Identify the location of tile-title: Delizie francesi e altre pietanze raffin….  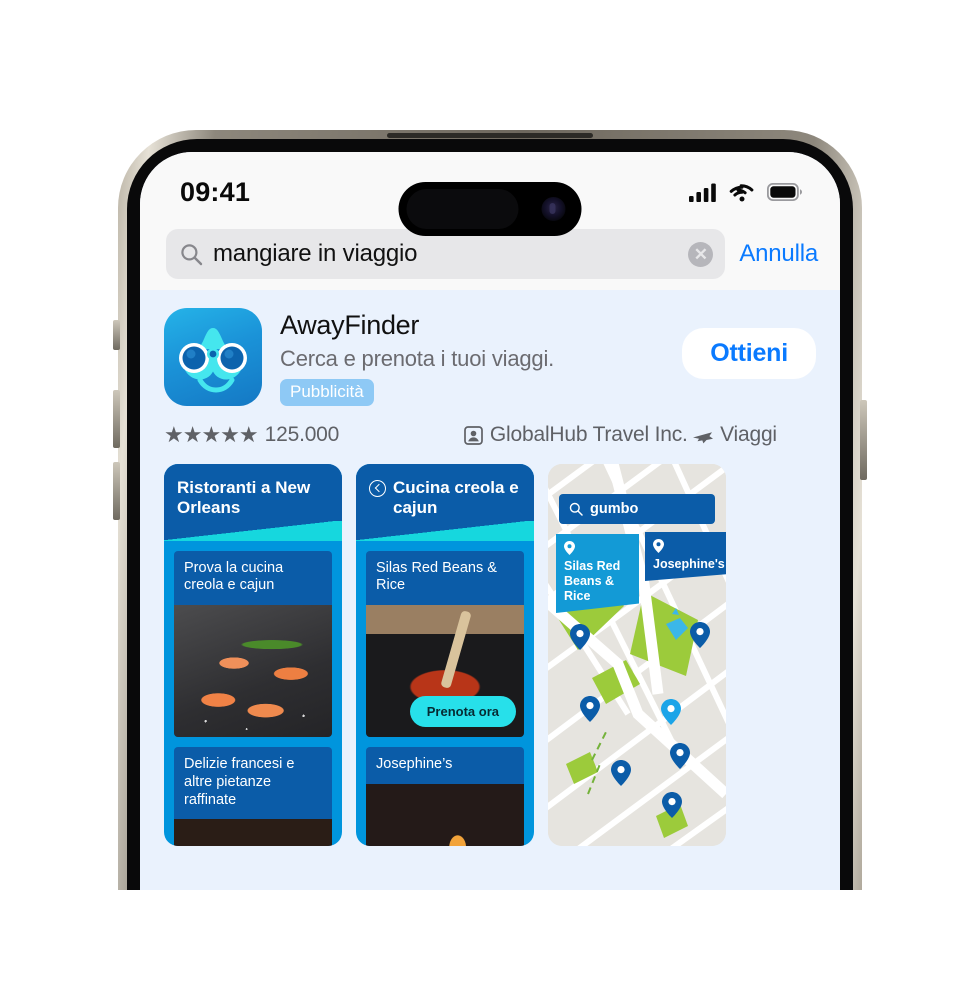
(239, 782).